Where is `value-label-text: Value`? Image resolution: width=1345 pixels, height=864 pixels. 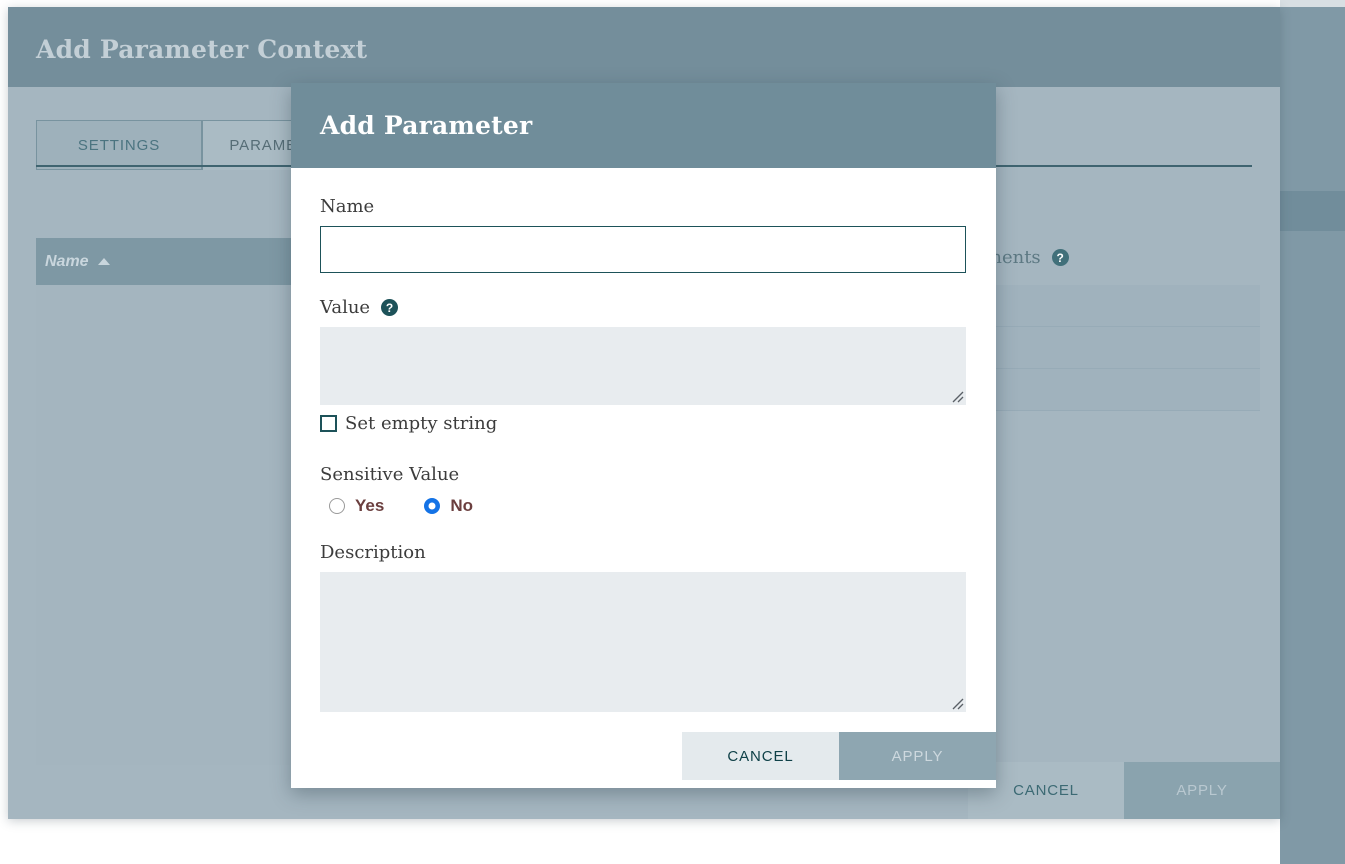
value-label-text: Value is located at coordinates (345, 307).